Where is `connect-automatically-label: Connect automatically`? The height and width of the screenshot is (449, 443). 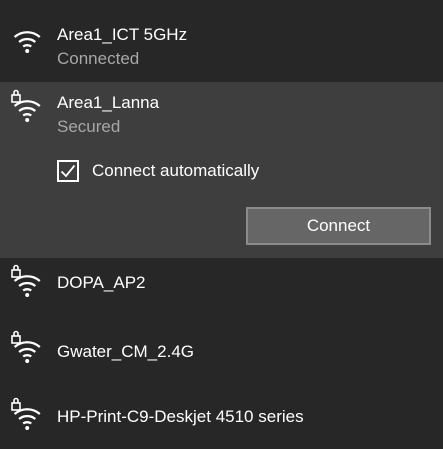
connect-automatically-label: Connect automatically is located at coordinates (176, 170).